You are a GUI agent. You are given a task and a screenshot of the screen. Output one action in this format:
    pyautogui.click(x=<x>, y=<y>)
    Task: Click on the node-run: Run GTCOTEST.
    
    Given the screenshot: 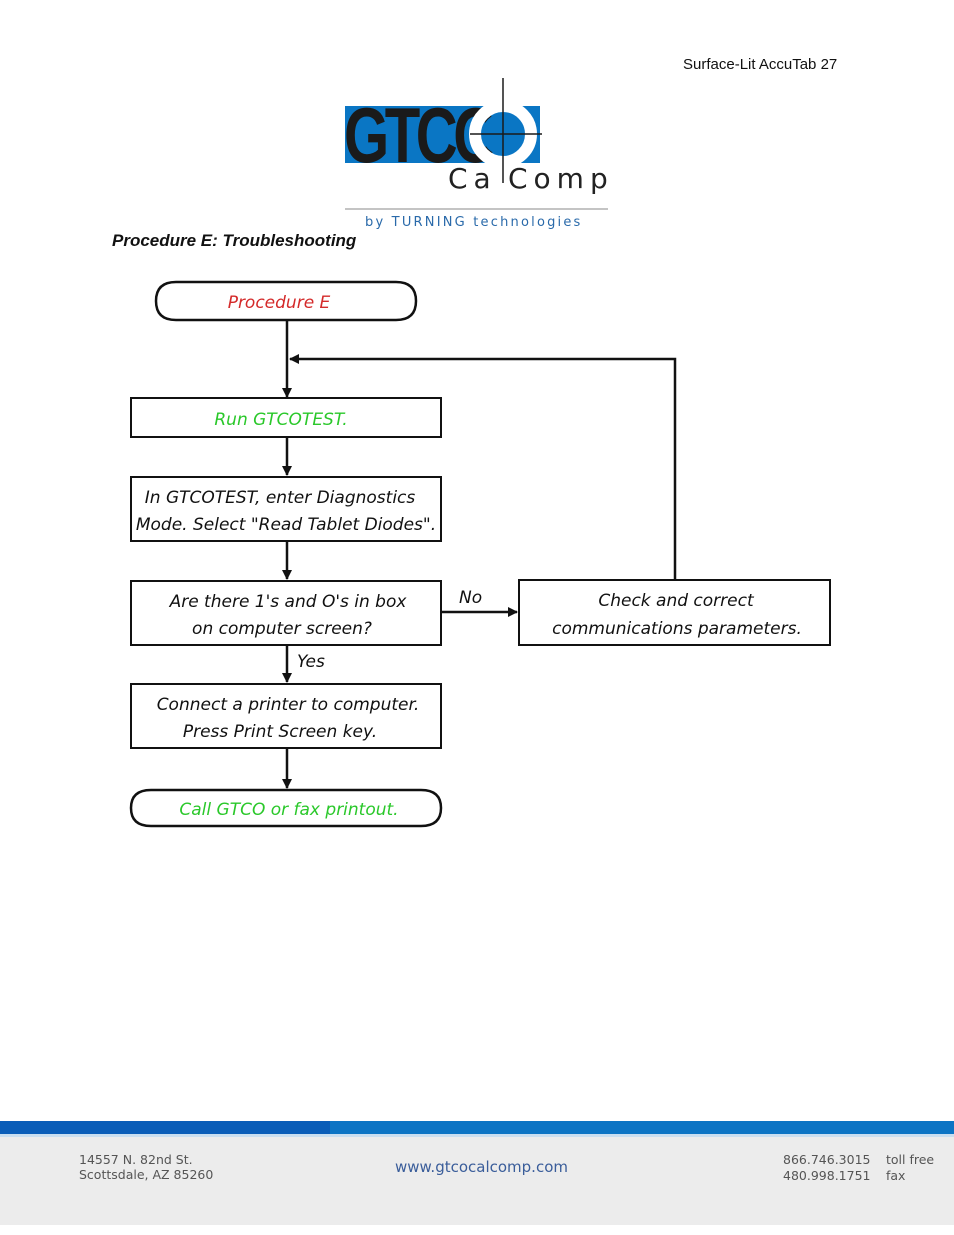 What is the action you would take?
    pyautogui.click(x=286, y=417)
    